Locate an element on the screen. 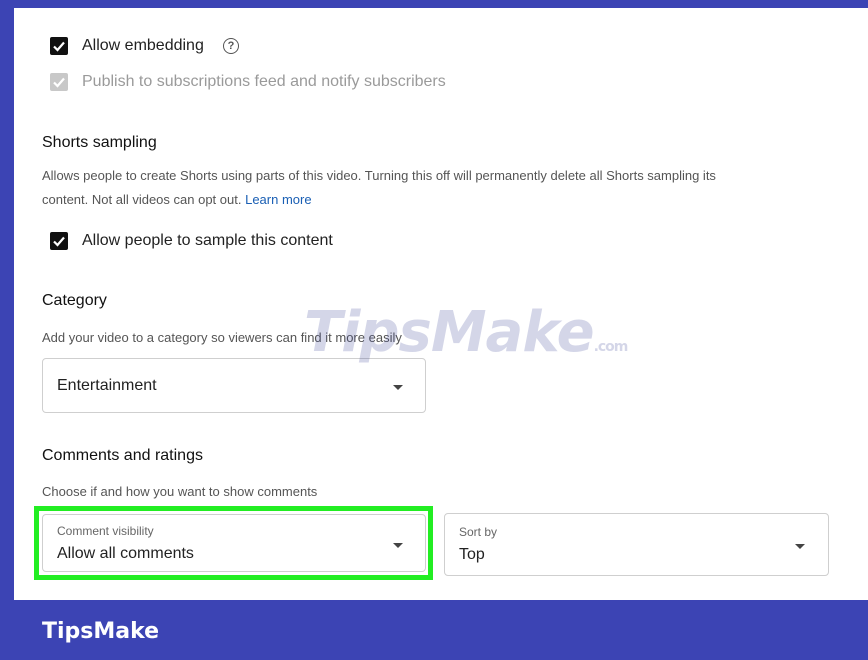  comment-visibility-value: Allow all comments is located at coordinates (125, 553).